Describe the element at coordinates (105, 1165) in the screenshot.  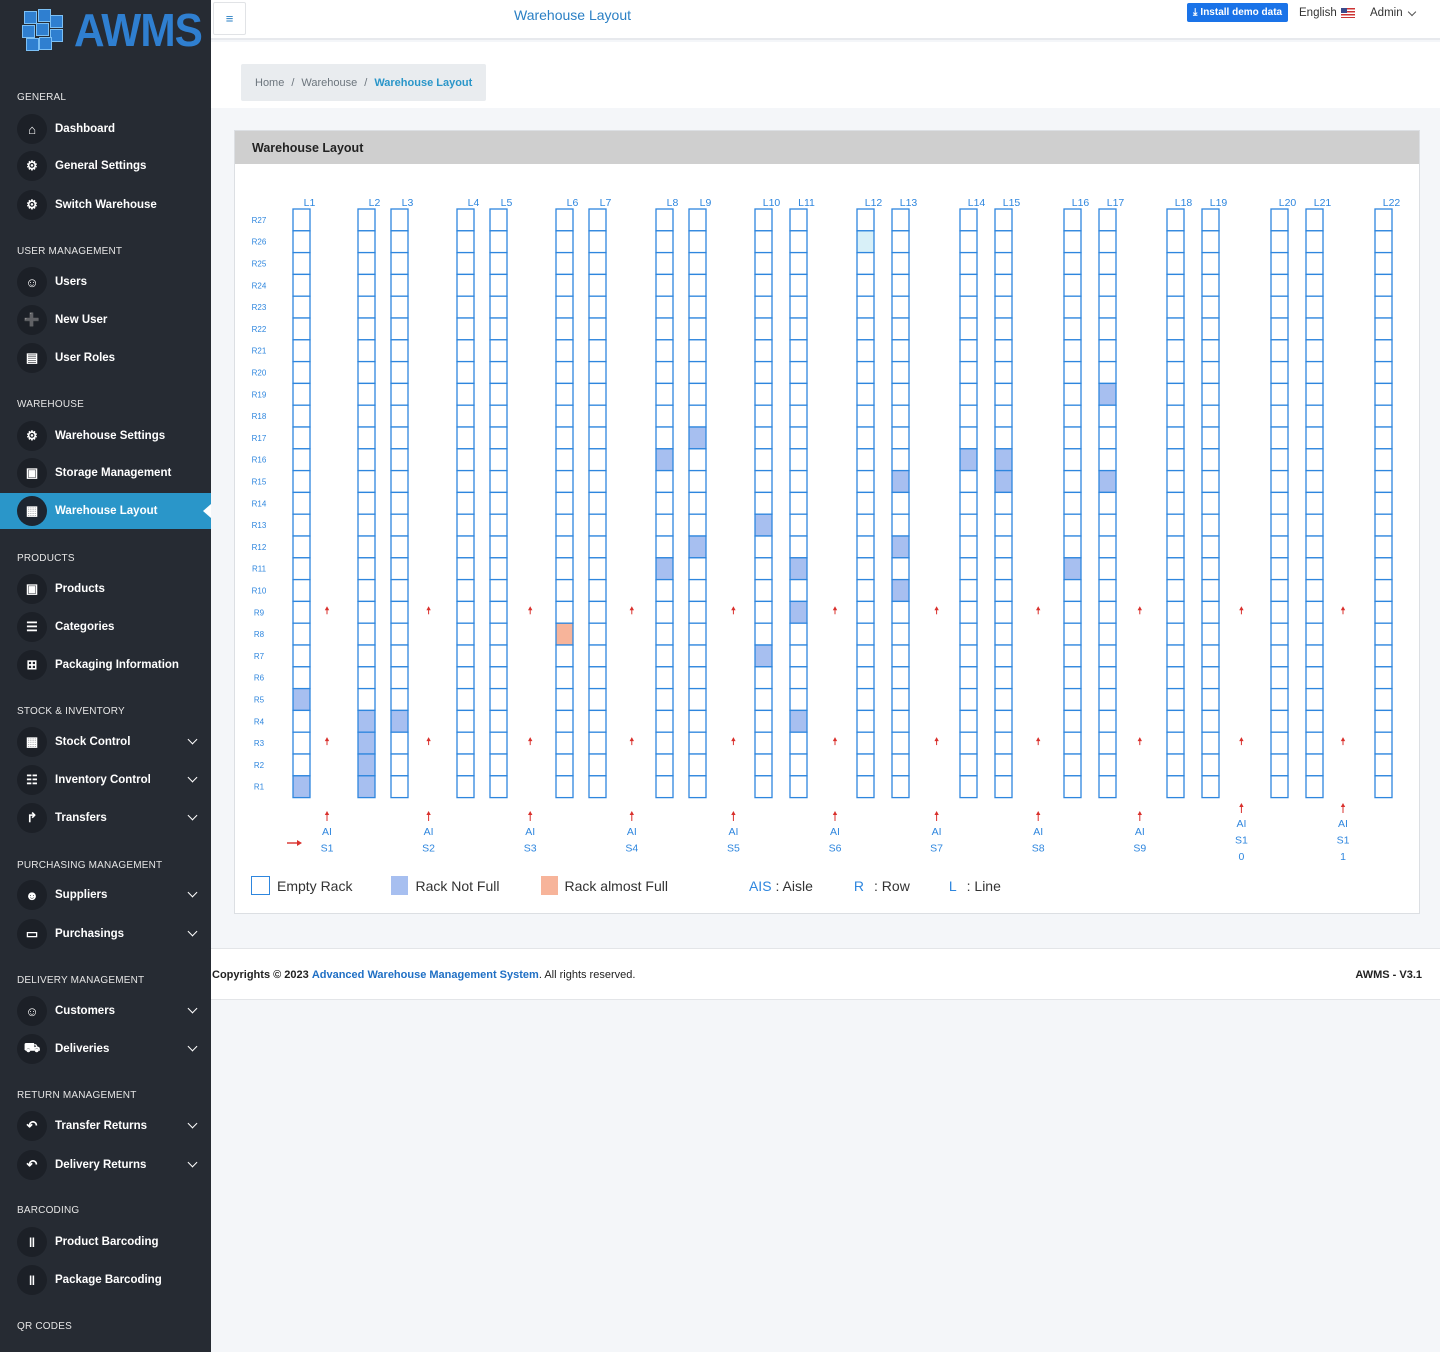
I see `sidebar-item-delivery-returns: ↶ Delivery Returns` at that location.